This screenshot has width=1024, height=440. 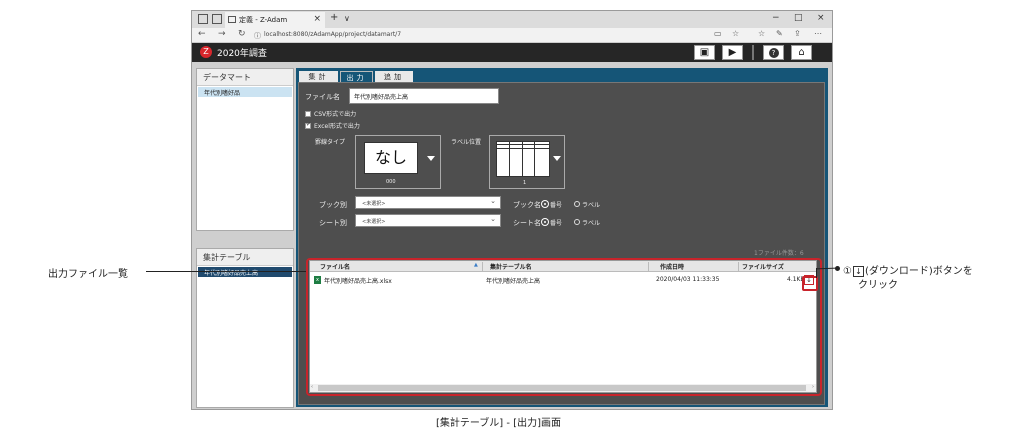 I want to click on filename-label: ファイル名, so click(x=322, y=97).